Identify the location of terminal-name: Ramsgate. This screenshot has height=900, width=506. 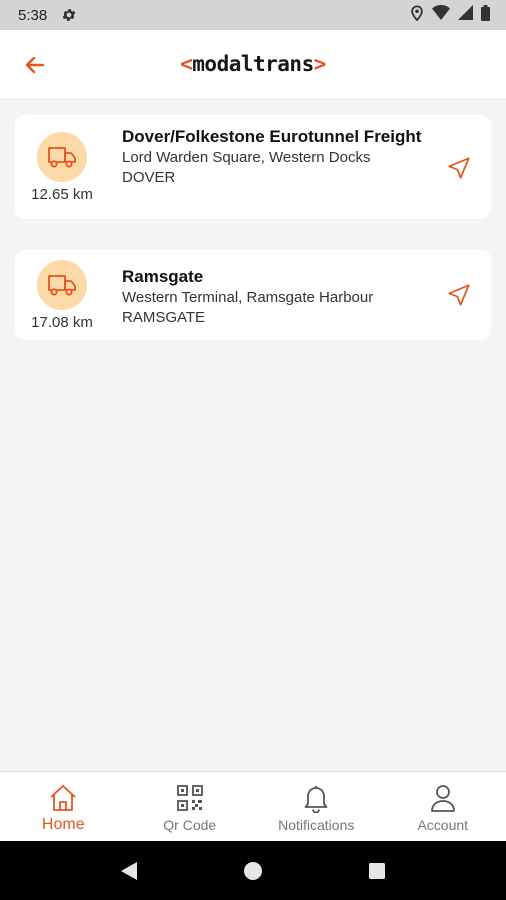
(163, 276).